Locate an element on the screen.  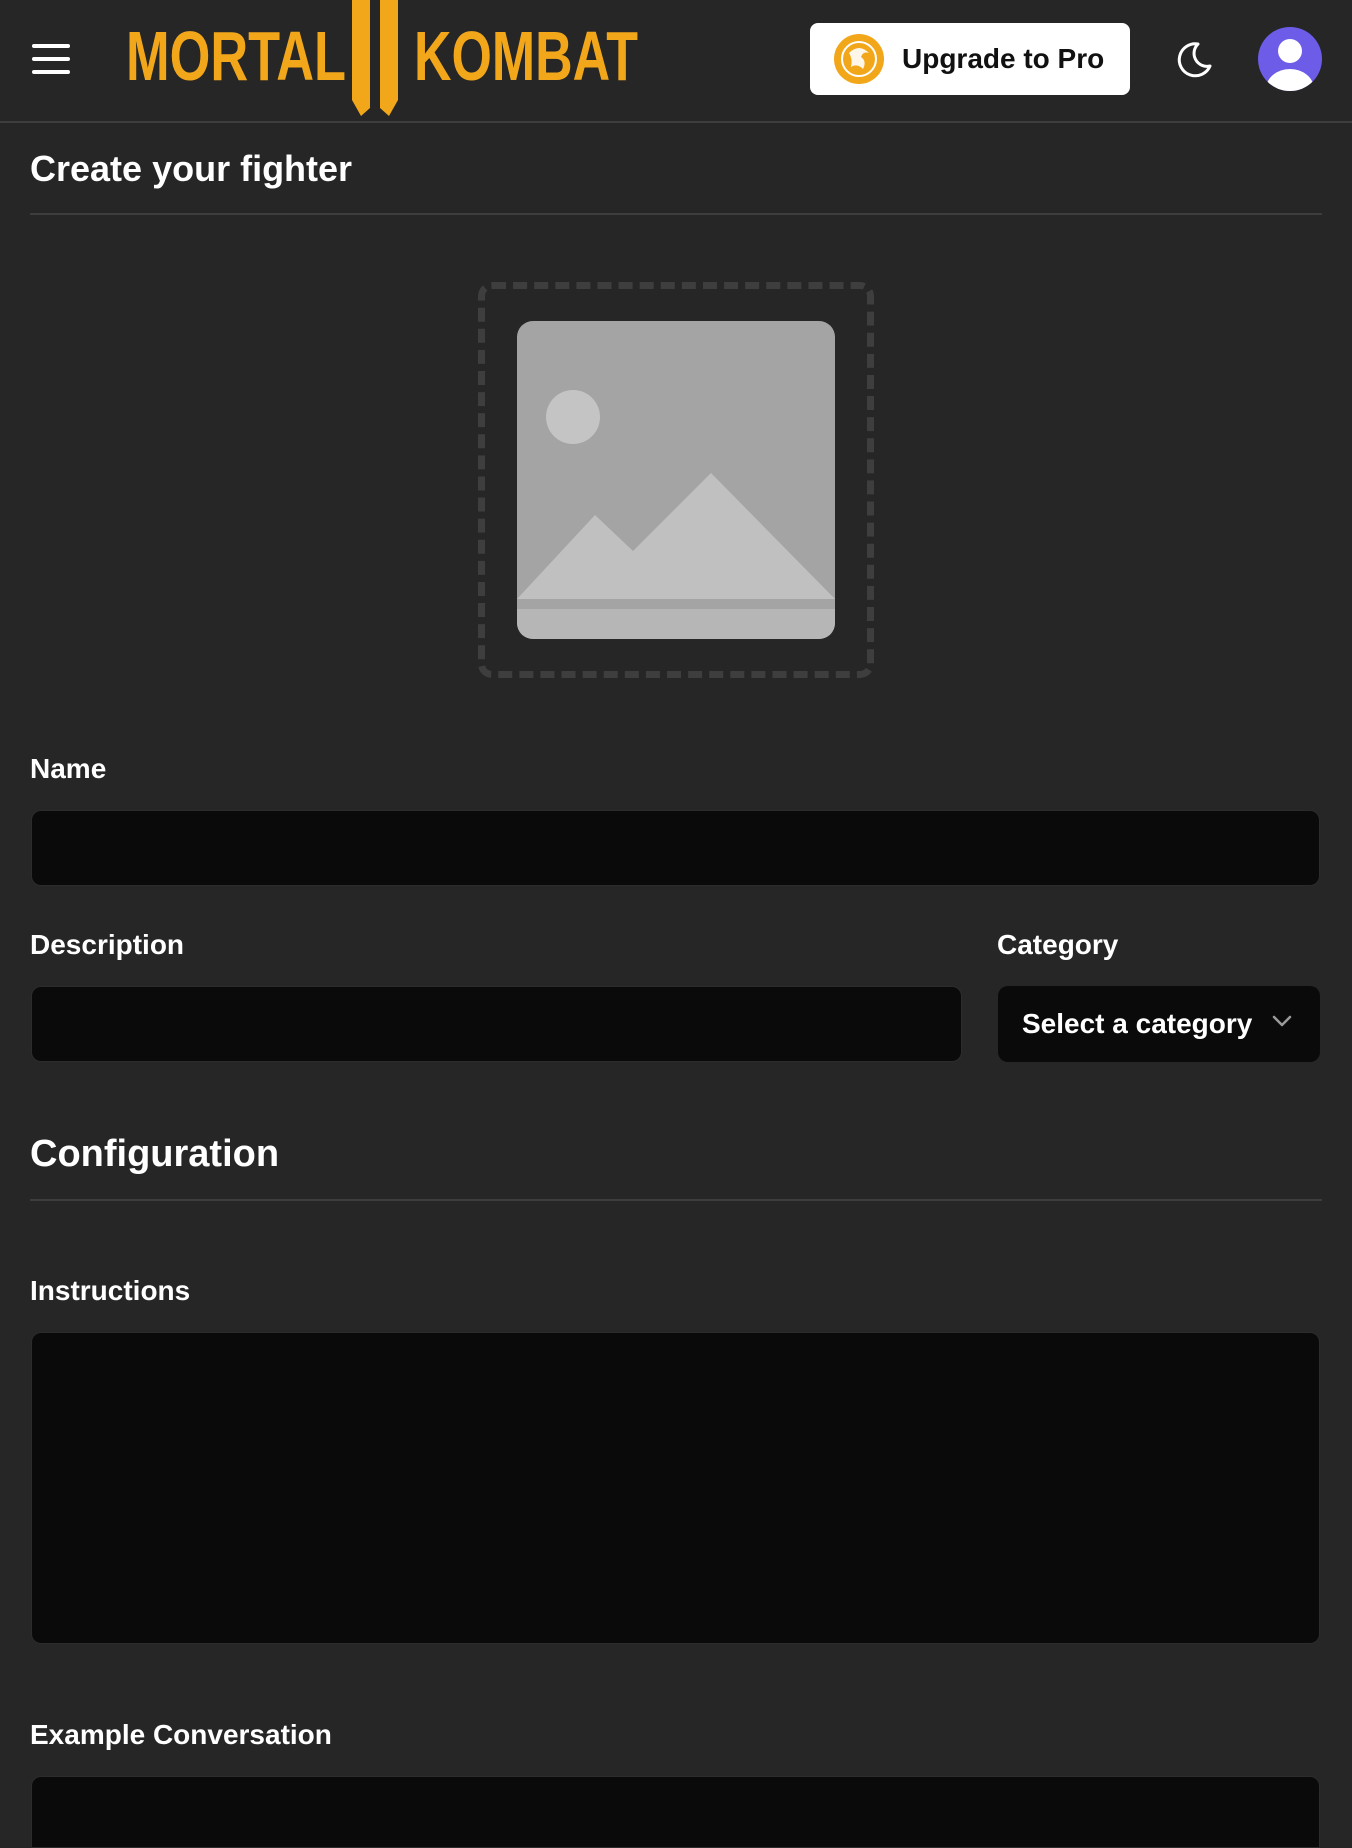
logo-graphic: MORTAL KOMBAT is located at coordinates (382, 58).